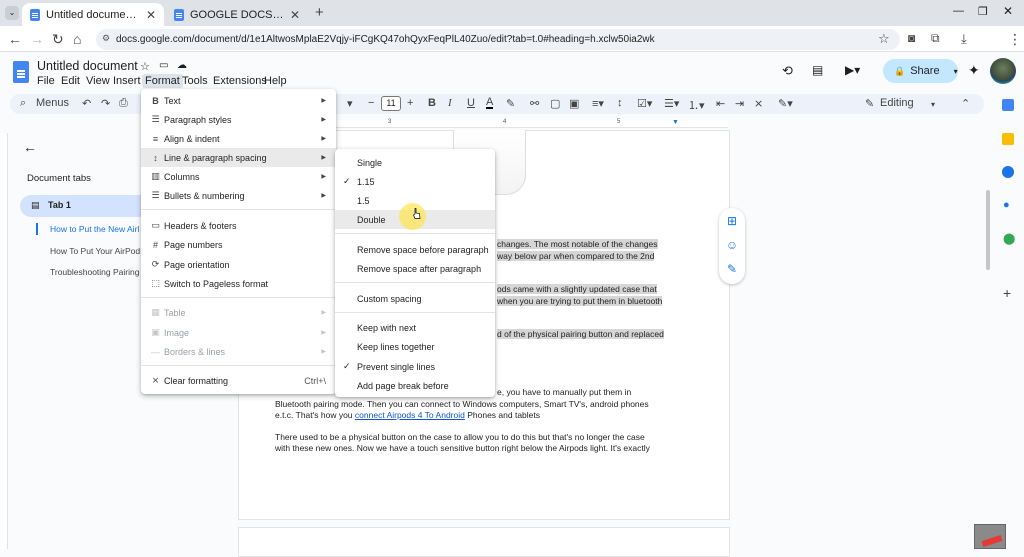 Image resolution: width=1024 pixels, height=557 pixels. Describe the element at coordinates (123, 103) in the screenshot. I see `print-icon: ⎙` at that location.